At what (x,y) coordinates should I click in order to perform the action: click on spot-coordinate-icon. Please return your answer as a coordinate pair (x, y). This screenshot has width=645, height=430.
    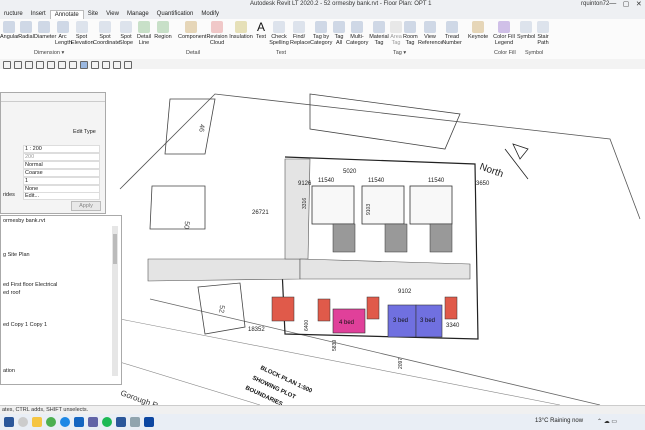
    Looking at the image, I should click on (105, 27).